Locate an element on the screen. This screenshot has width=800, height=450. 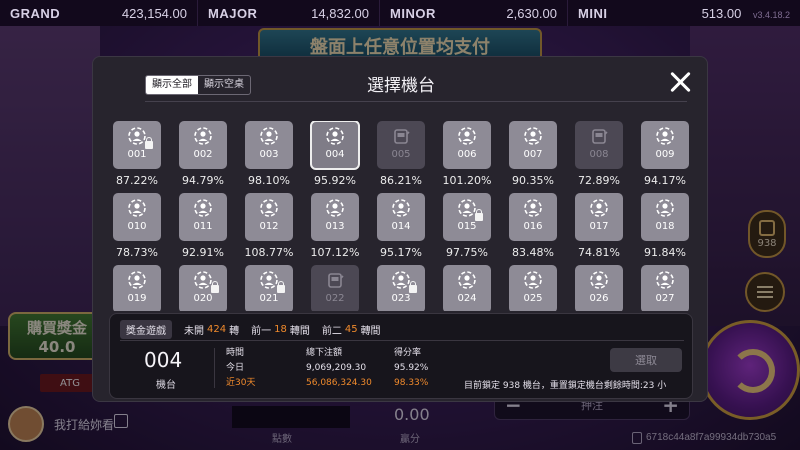
machine-tile: 016 is located at coordinates (533, 217).